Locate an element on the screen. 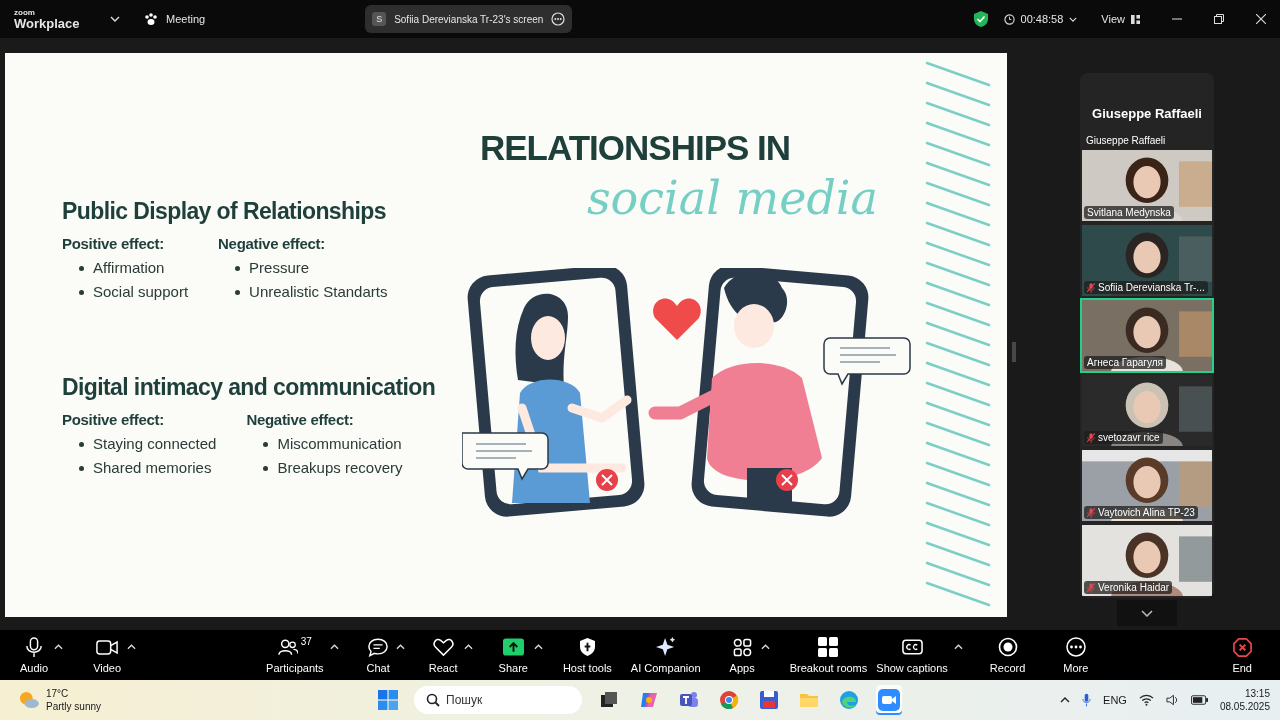  toolbar-button: More is located at coordinates (1076, 655).